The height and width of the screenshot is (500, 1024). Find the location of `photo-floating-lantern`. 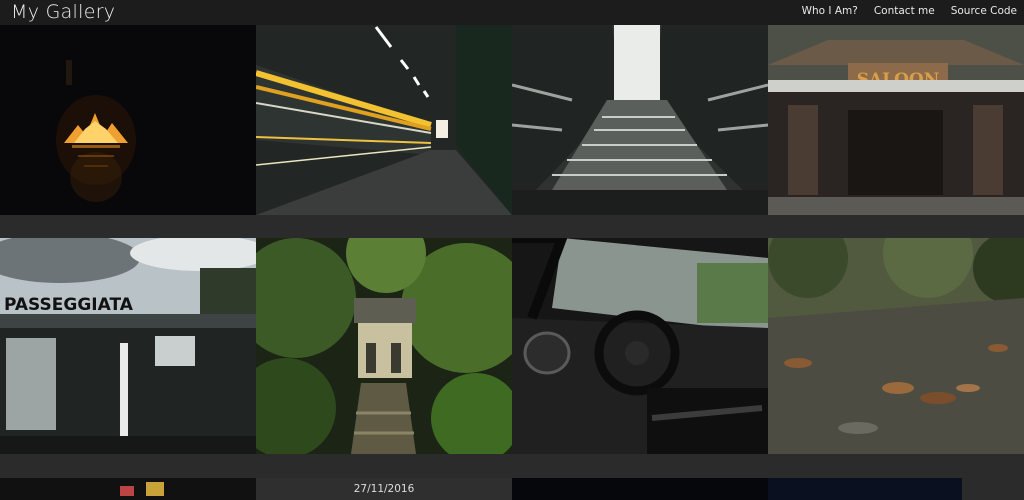

photo-floating-lantern is located at coordinates (128, 120).